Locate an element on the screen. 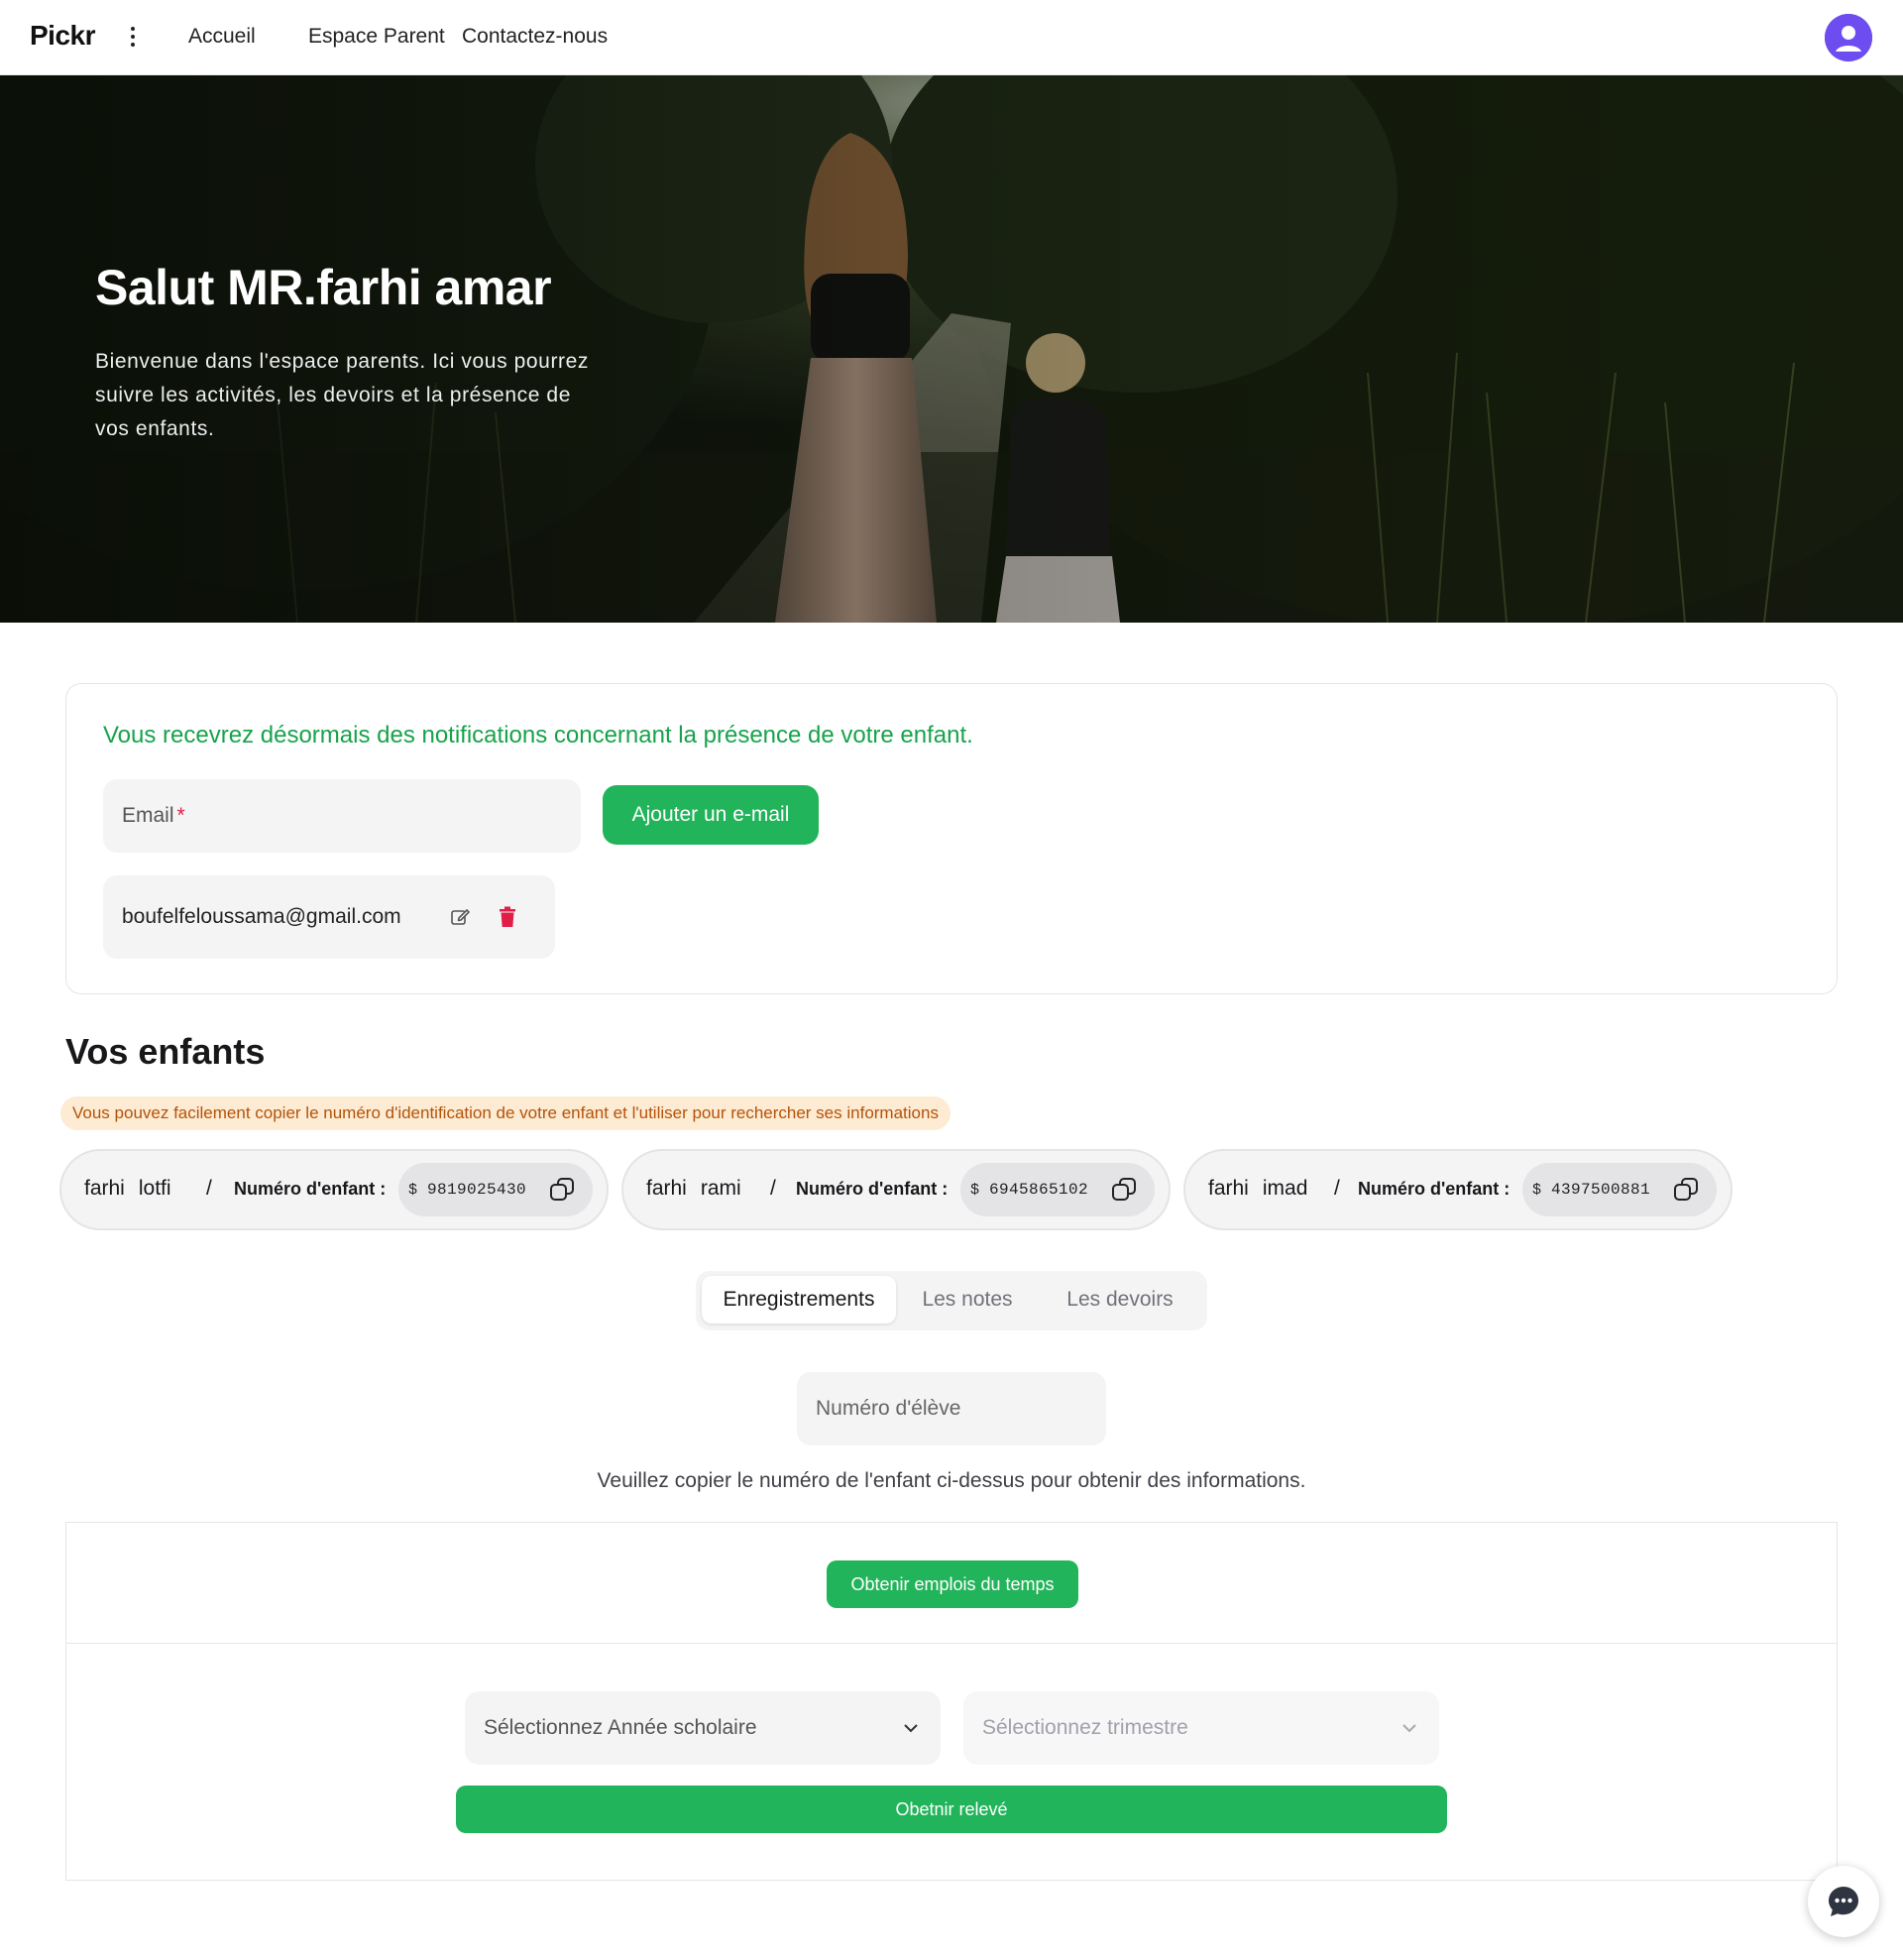  child-id-pill: $ 9819025430 is located at coordinates (495, 1189).